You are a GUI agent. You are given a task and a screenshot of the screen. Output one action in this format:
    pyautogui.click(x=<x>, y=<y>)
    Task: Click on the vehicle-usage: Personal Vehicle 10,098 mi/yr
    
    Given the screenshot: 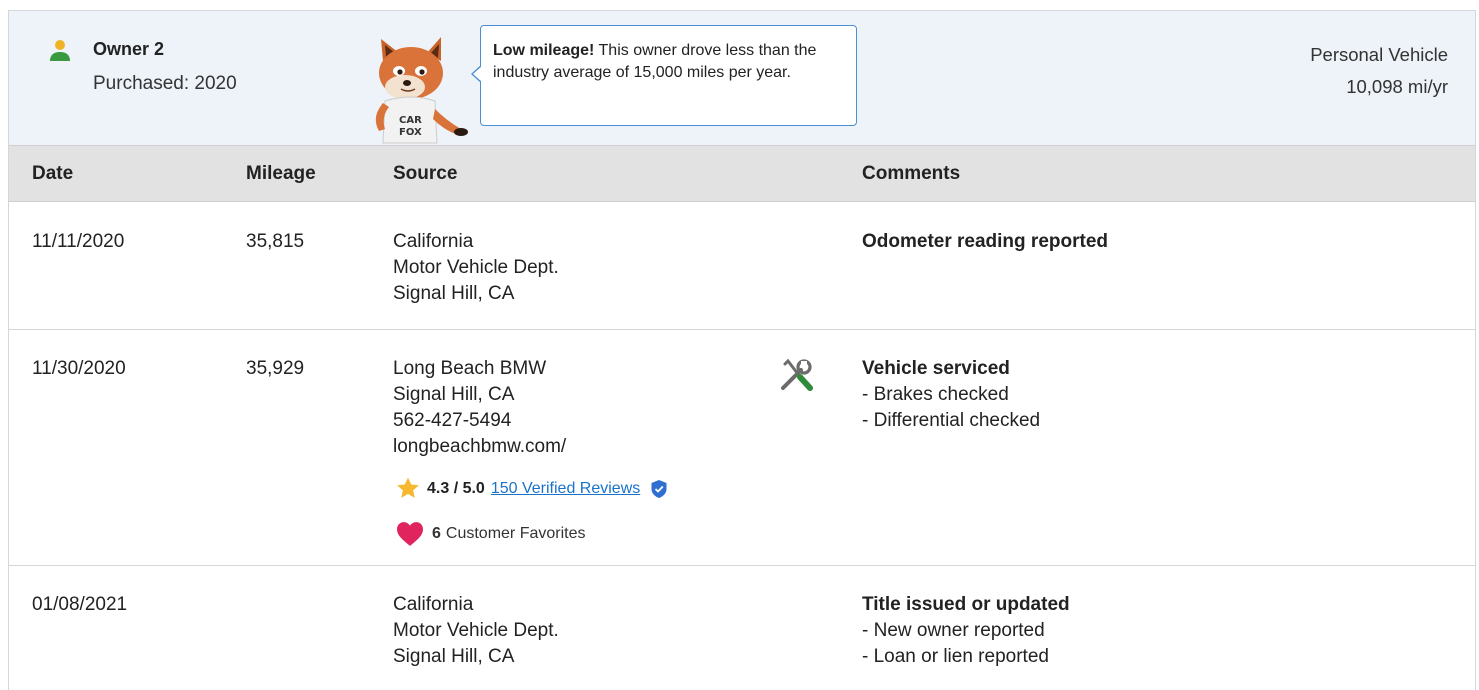 What is the action you would take?
    pyautogui.click(x=1379, y=71)
    